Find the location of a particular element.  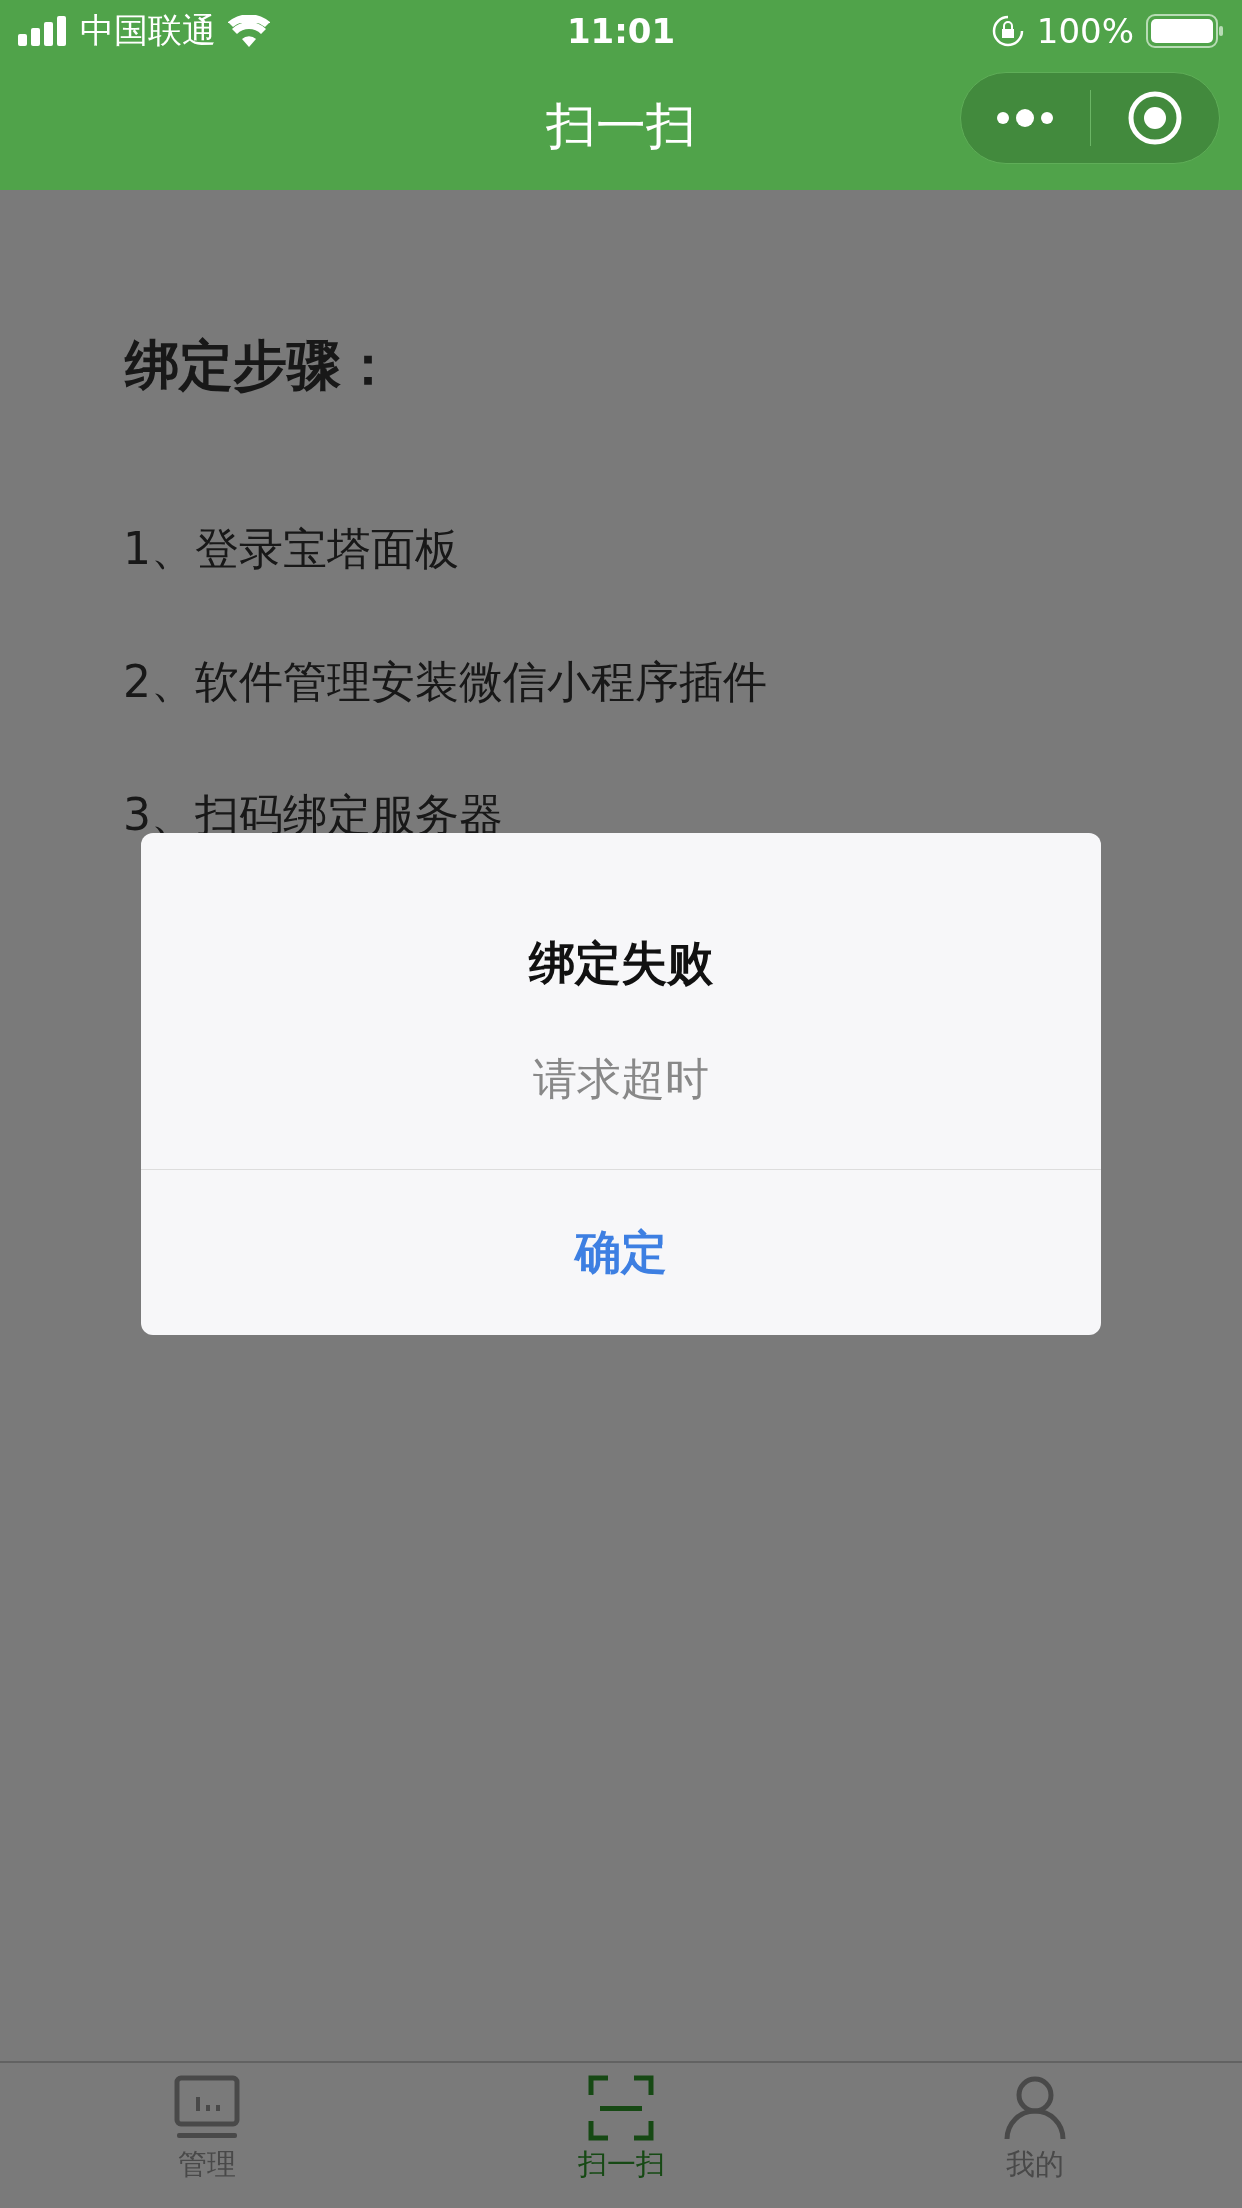

tab-bar-item: 扫一扫 is located at coordinates (621, 2135).